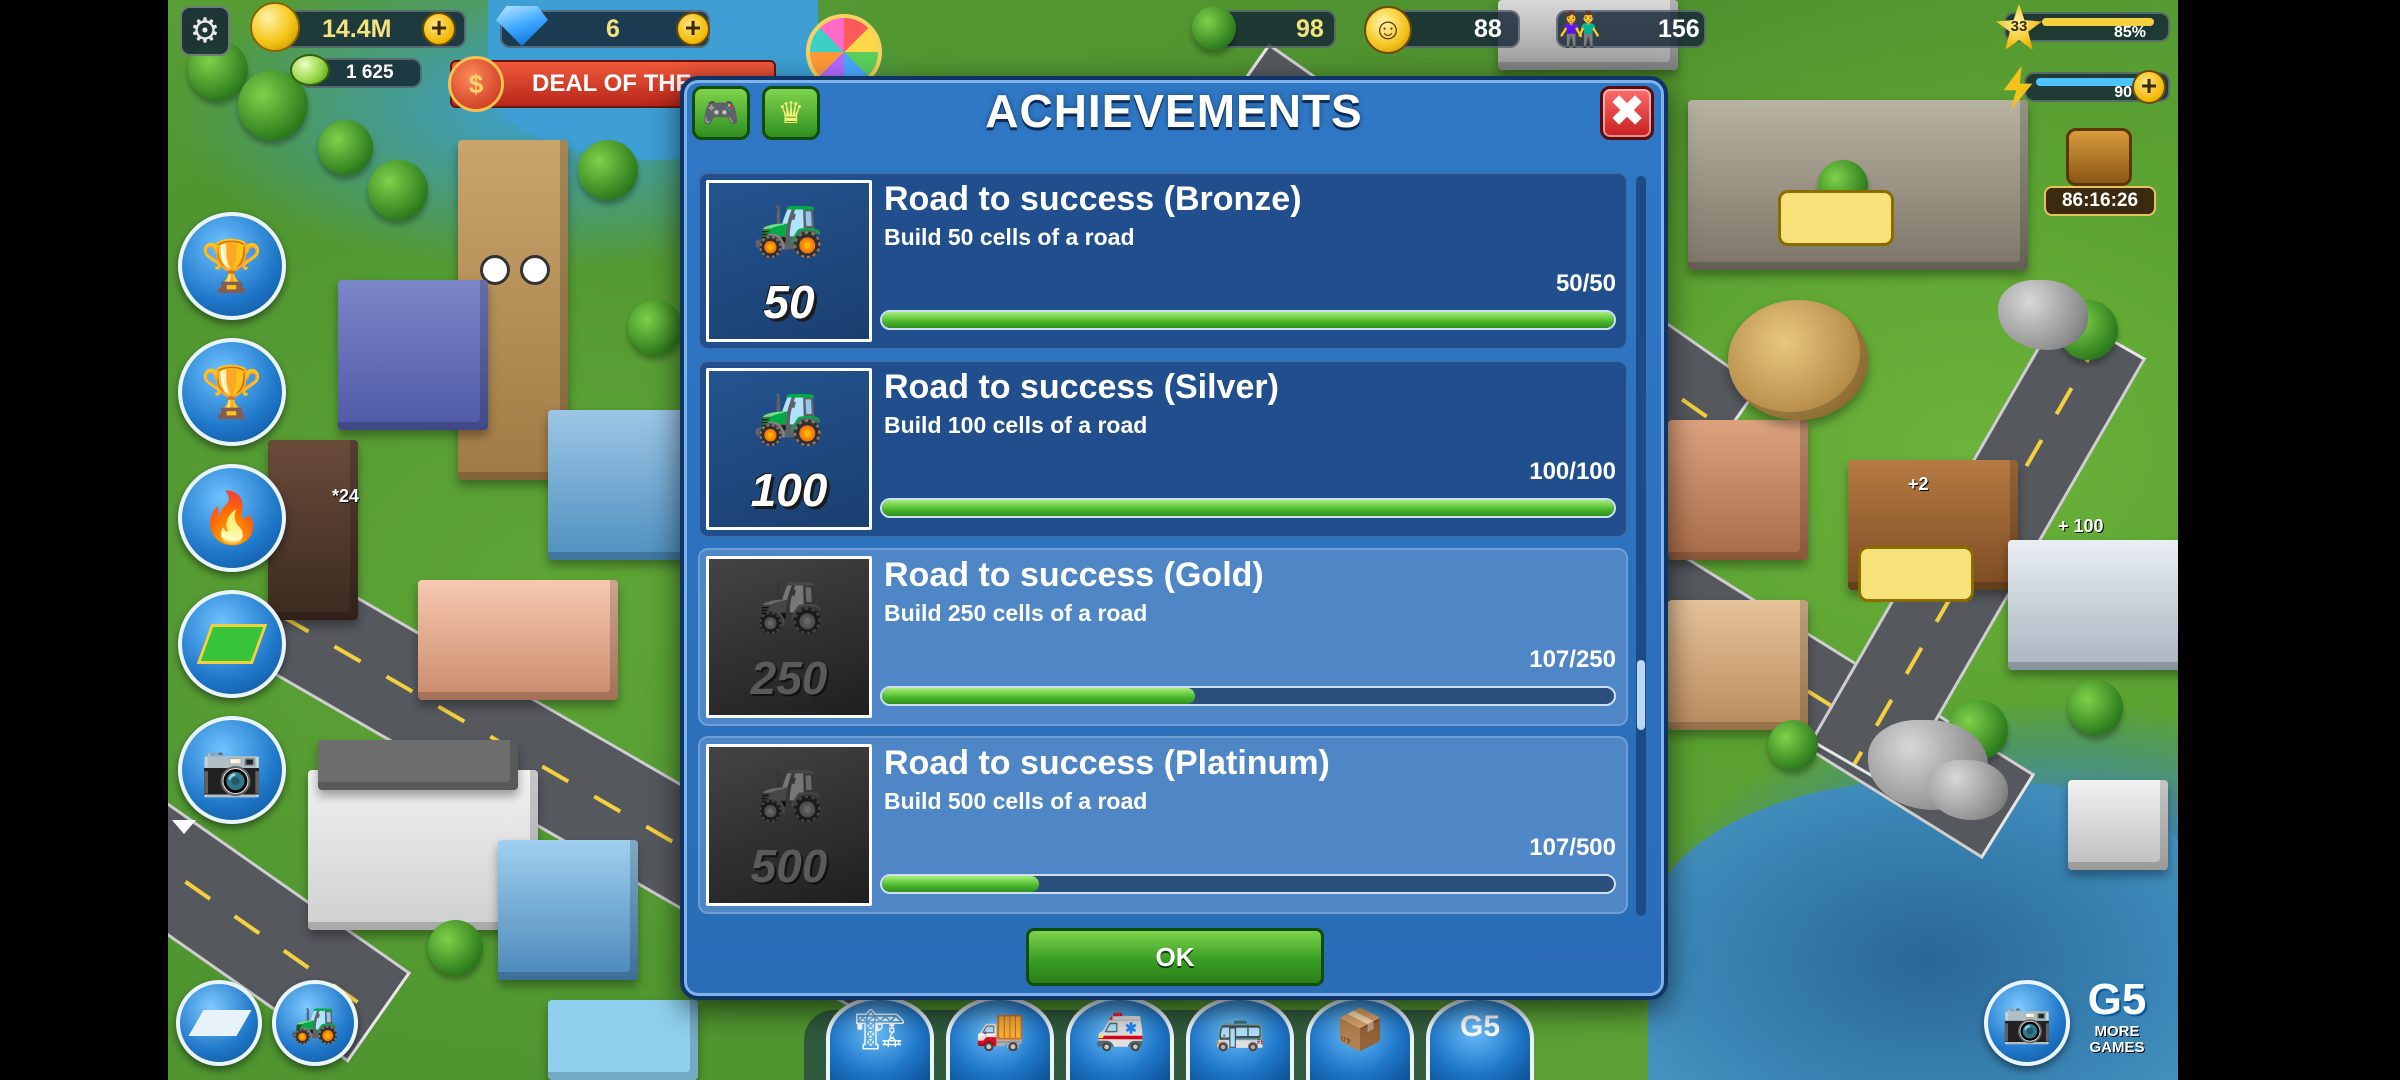  I want to click on build-services-button: 🚑, so click(1120, 1038).